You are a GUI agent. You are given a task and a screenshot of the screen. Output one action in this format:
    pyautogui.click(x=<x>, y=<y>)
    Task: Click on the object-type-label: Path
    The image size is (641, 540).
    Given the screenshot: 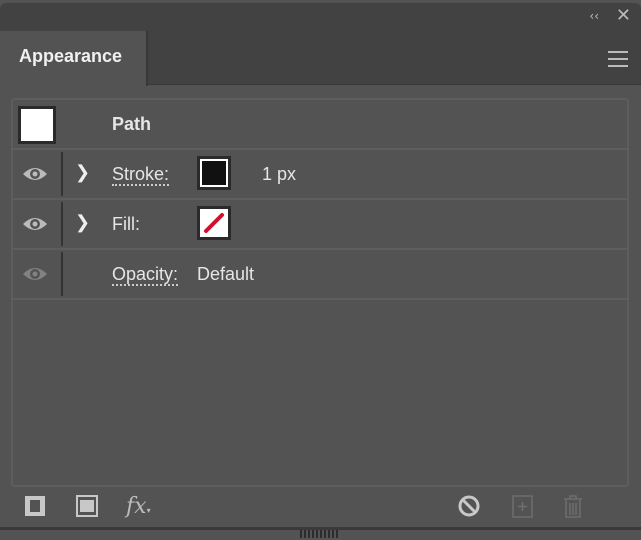 What is the action you would take?
    pyautogui.click(x=132, y=124)
    